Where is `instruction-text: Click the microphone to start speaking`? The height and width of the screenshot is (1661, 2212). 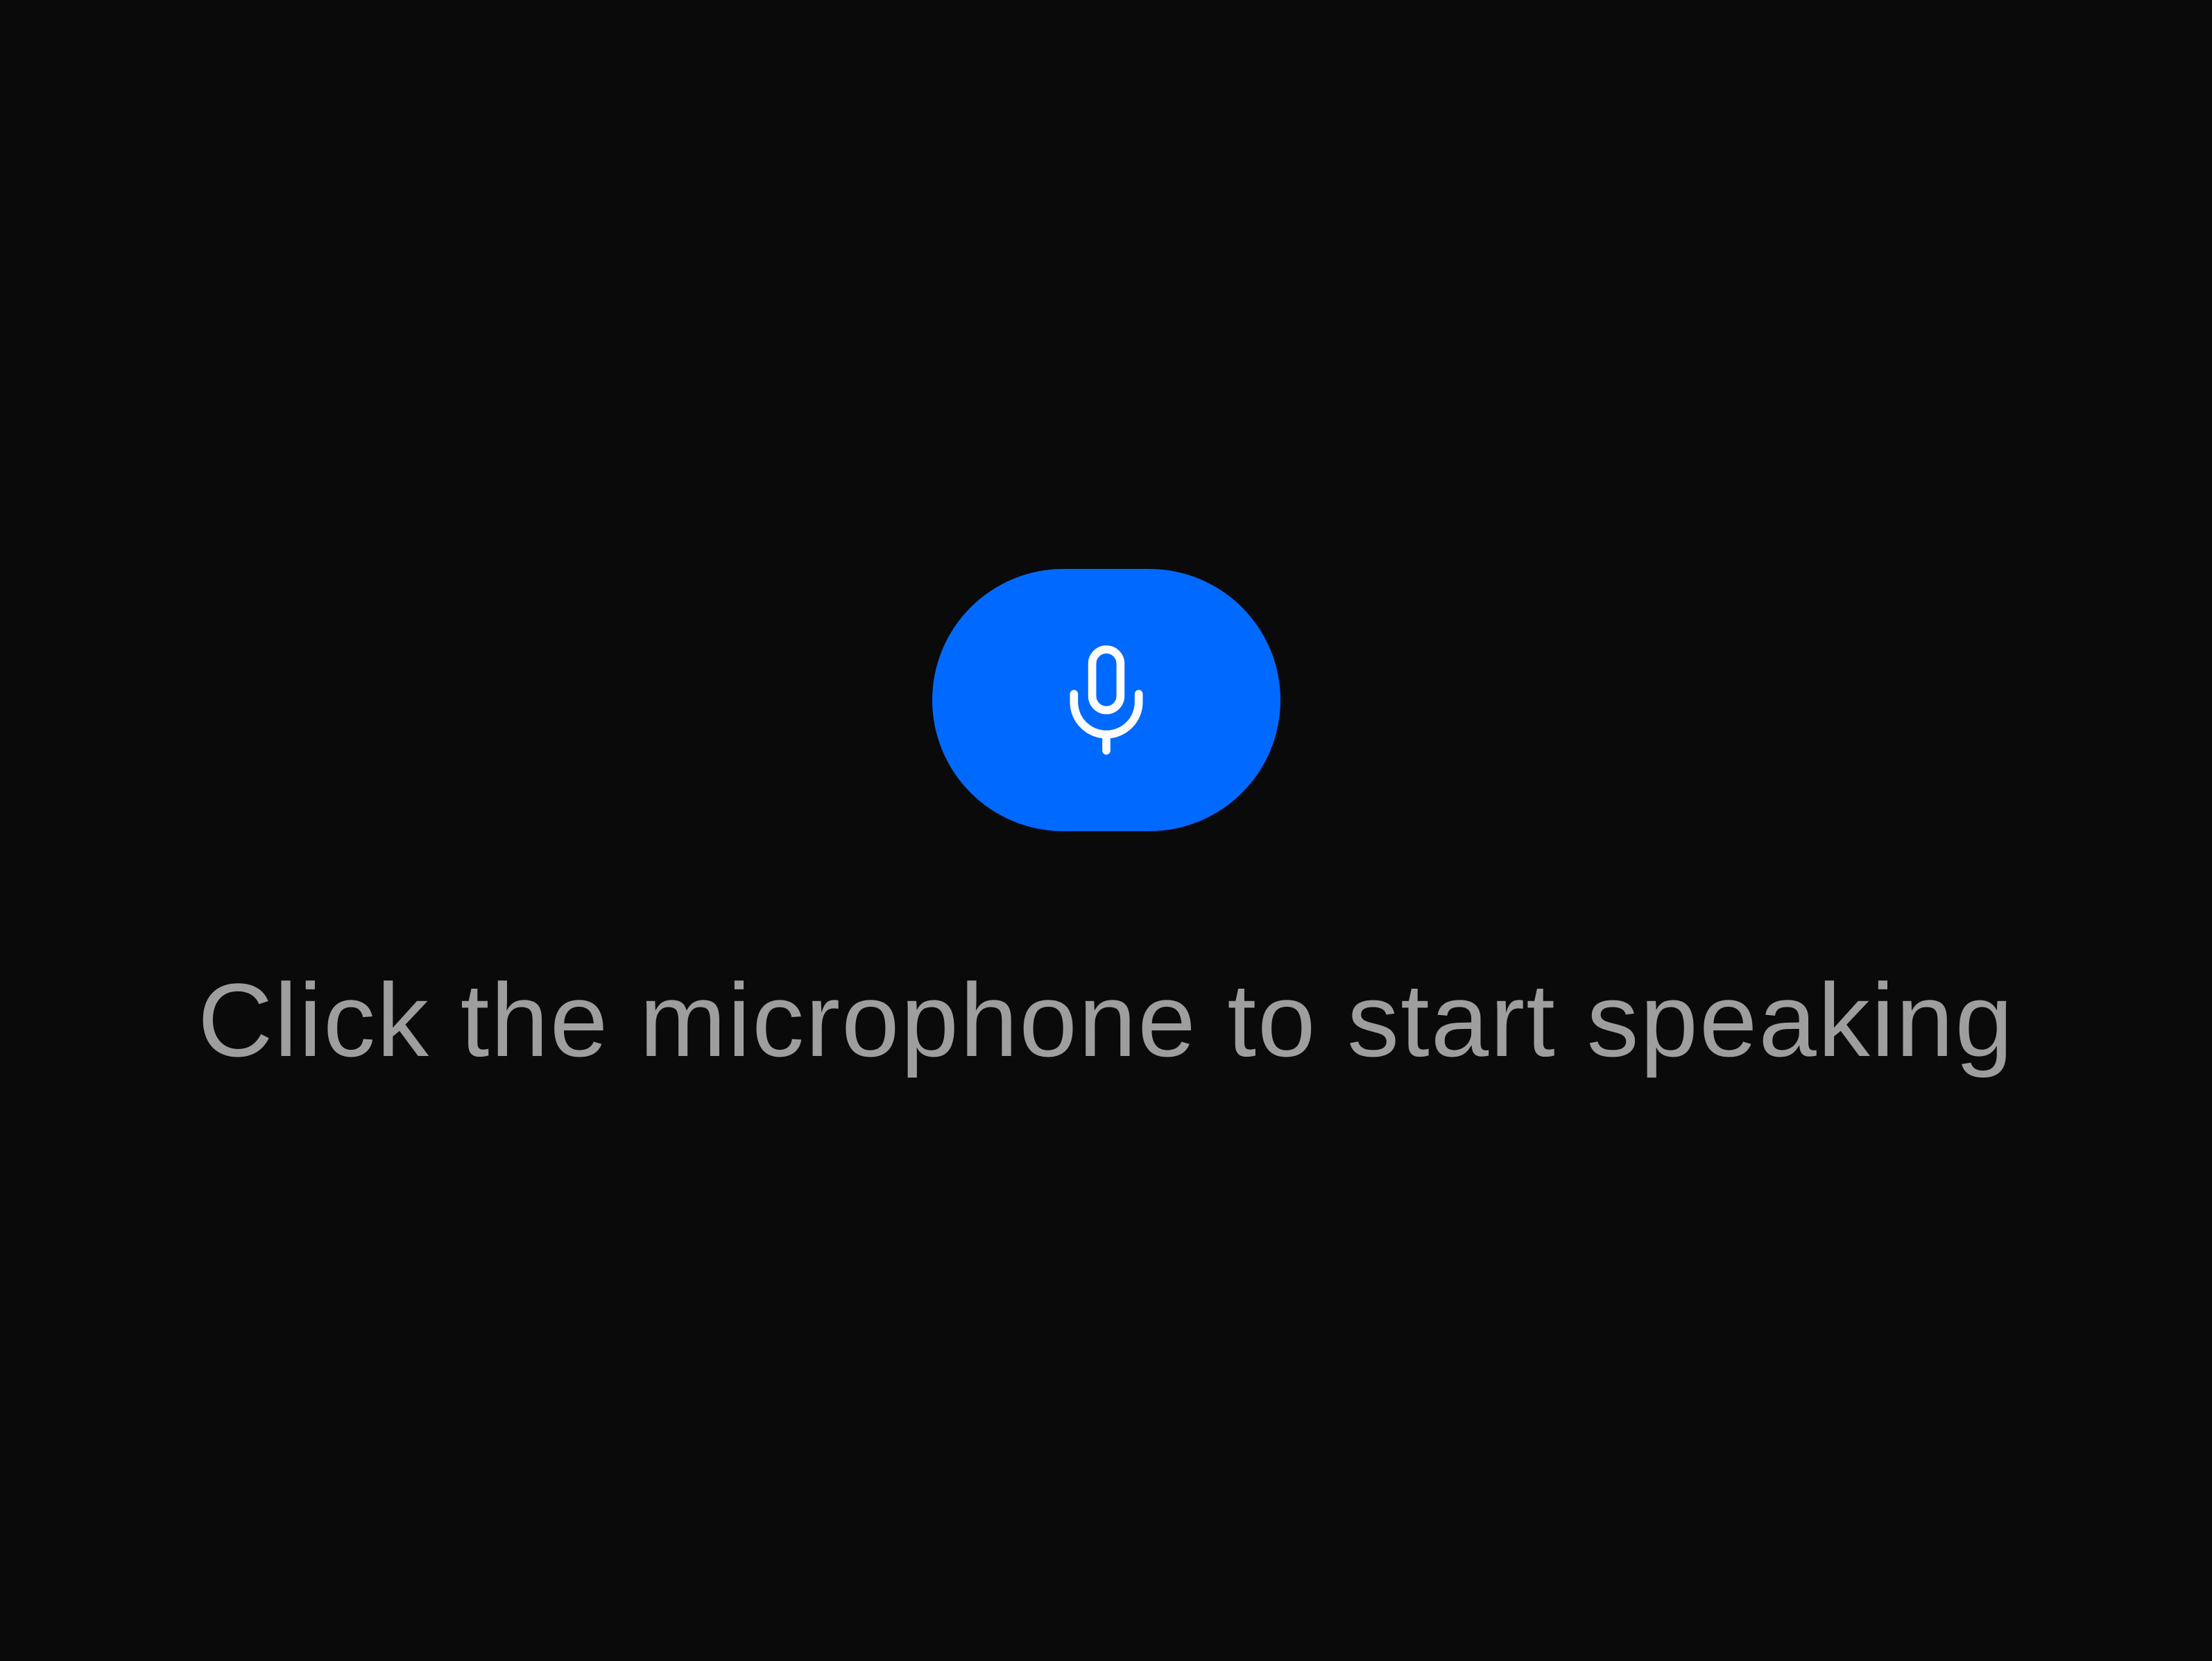 instruction-text: Click the microphone to start speaking is located at coordinates (1106, 1020).